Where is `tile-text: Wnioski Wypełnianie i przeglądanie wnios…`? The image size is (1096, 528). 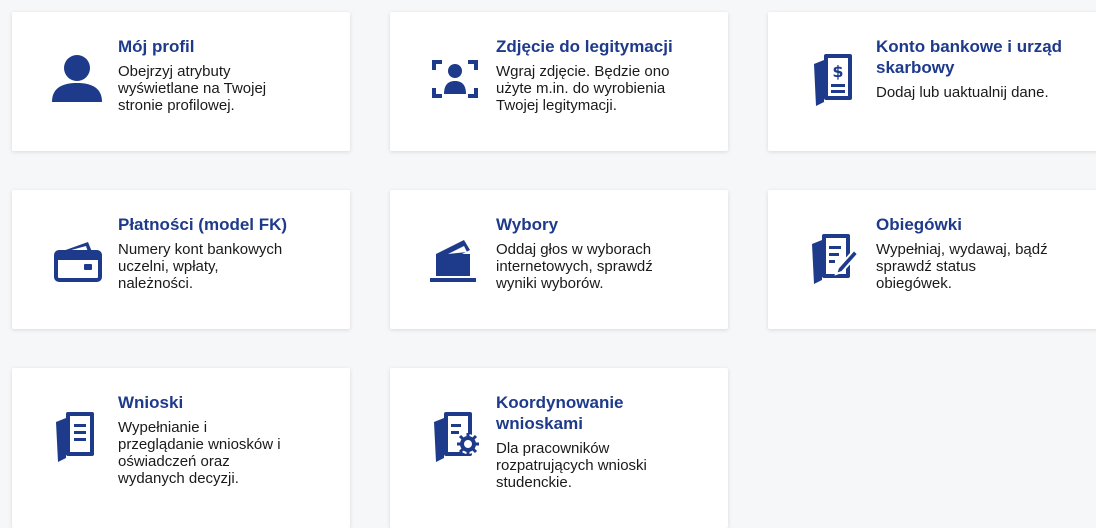
tile-text: Wnioski Wypełnianie i przeglądanie wnios… is located at coordinates (231, 439).